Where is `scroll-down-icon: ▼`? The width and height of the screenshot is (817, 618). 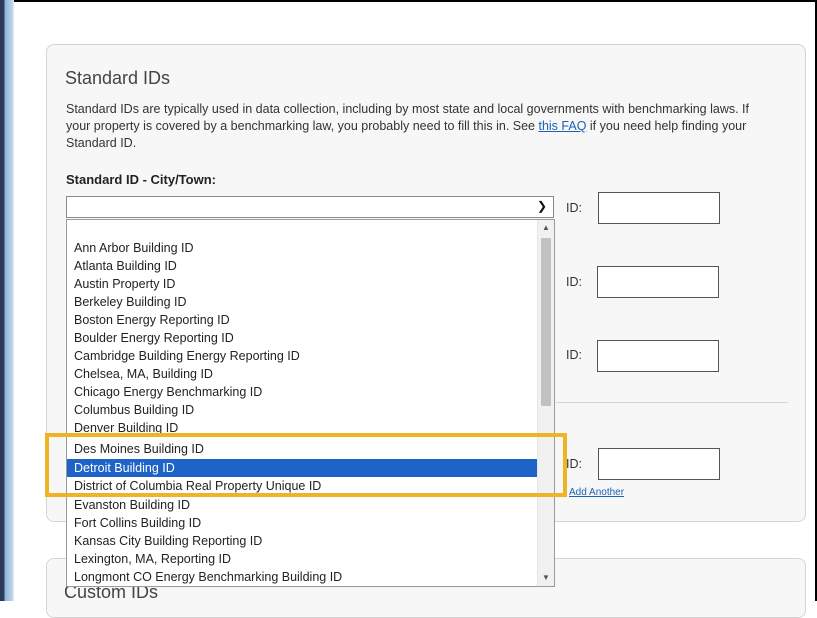 scroll-down-icon: ▼ is located at coordinates (546, 578).